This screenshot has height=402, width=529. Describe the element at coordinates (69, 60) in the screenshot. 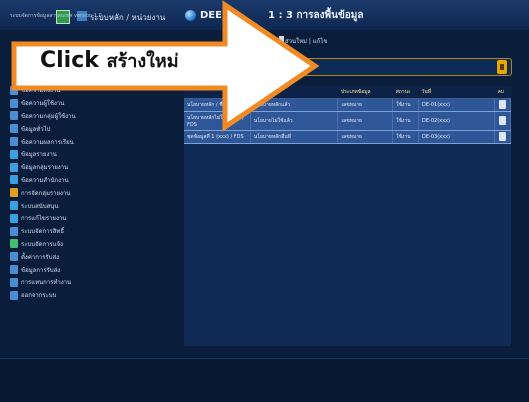

I see `callout-click-text: Click` at that location.